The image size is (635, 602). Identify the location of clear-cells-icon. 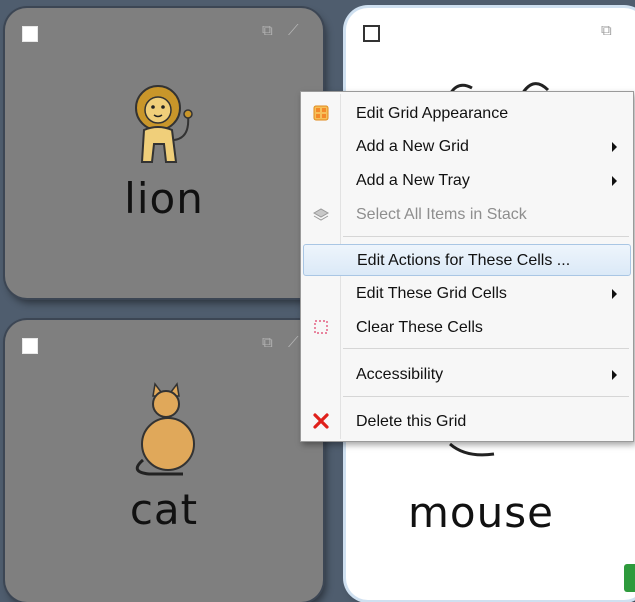
(321, 327).